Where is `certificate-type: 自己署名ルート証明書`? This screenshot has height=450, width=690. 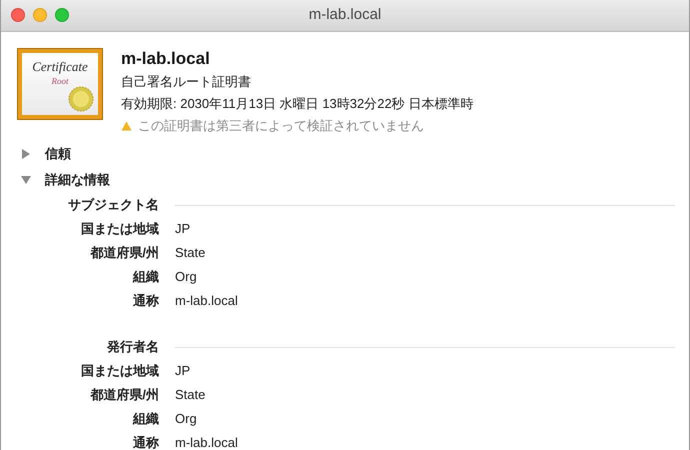 certificate-type: 自己署名ルート証明書 is located at coordinates (186, 82).